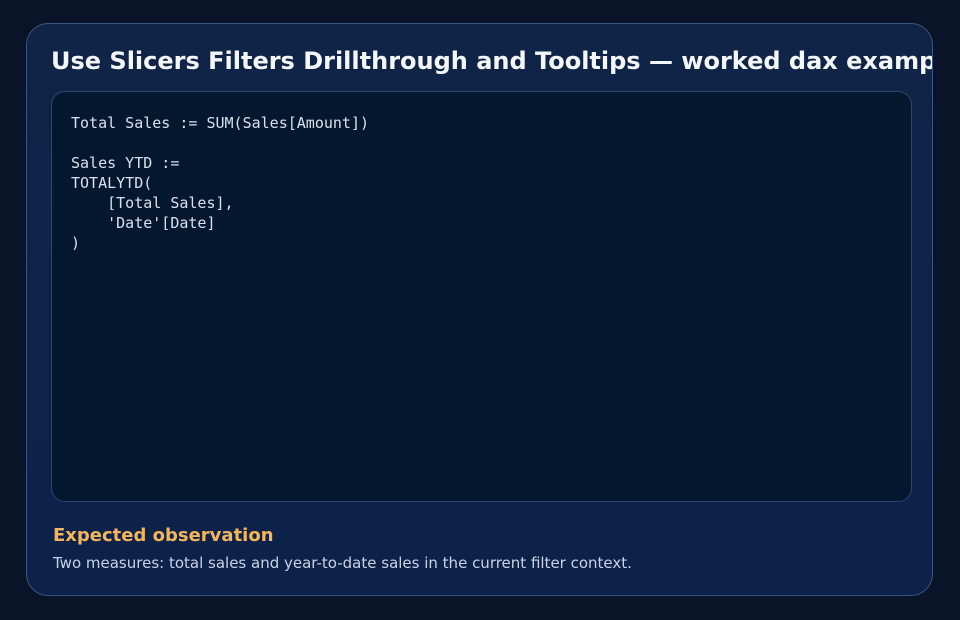  I want to click on observation-heading: Expected observation, so click(163, 535).